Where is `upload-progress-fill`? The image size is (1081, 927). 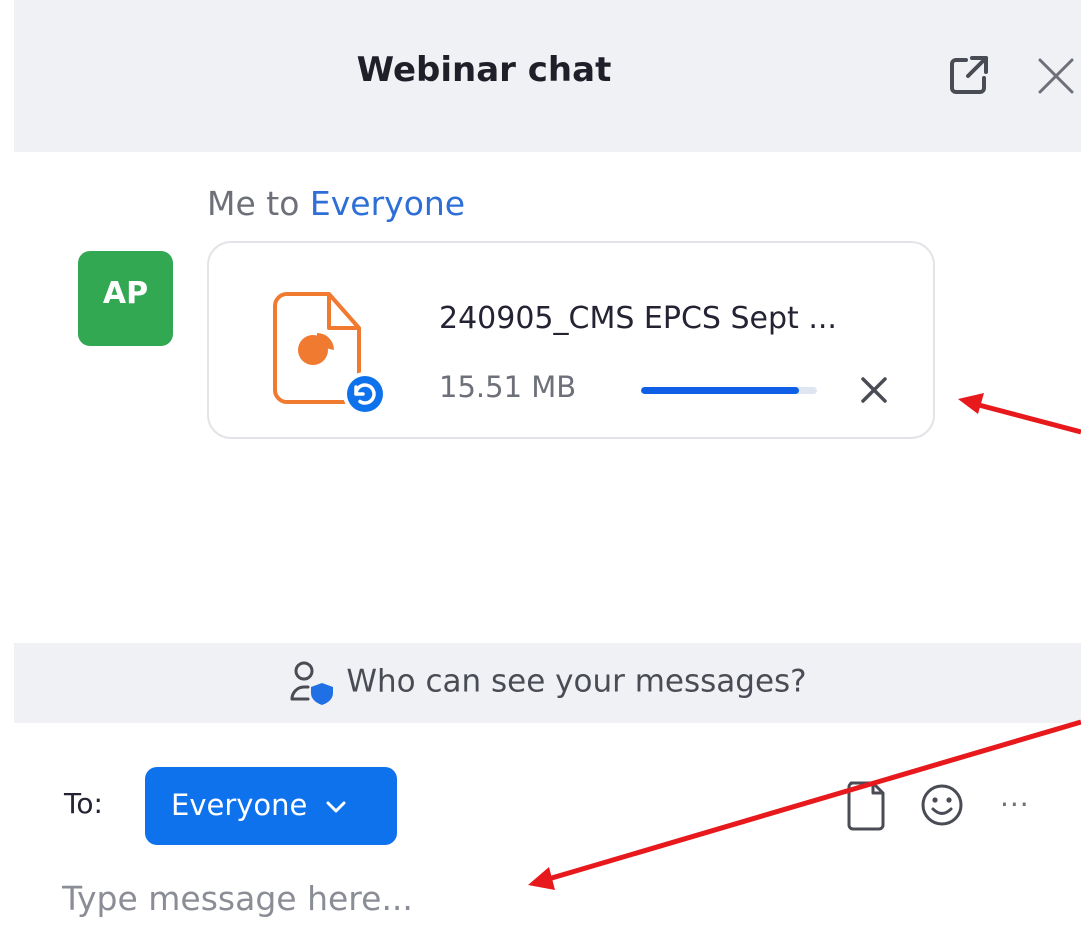
upload-progress-fill is located at coordinates (720, 390).